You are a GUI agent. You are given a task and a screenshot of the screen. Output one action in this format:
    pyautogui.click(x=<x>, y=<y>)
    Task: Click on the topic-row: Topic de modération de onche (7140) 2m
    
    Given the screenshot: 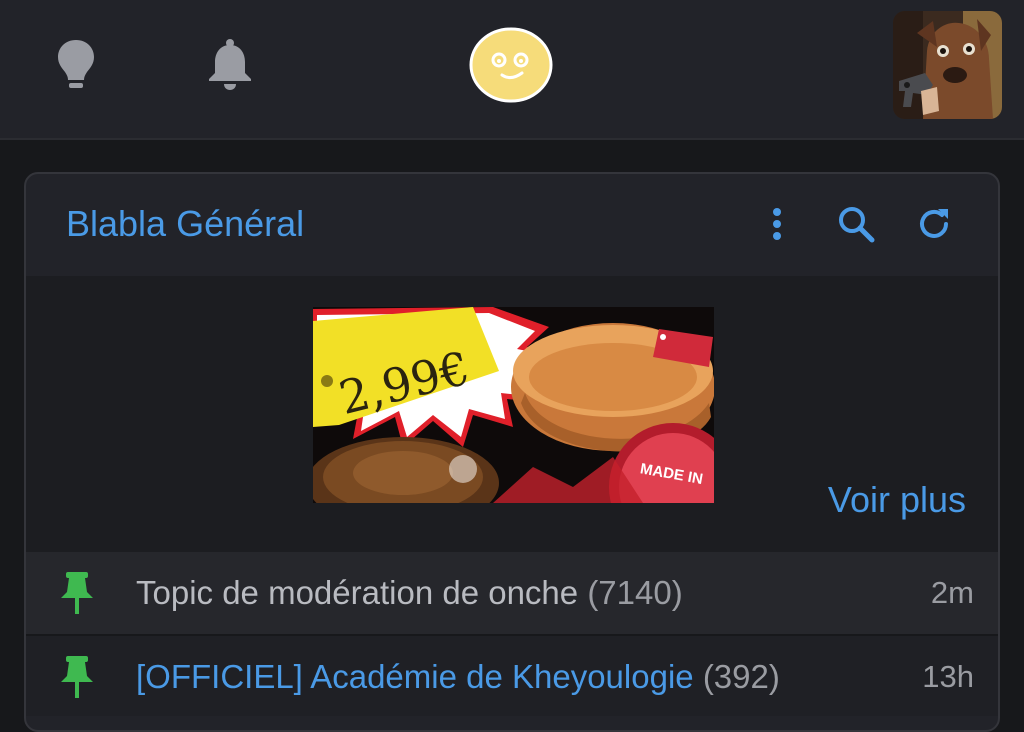 What is the action you would take?
    pyautogui.click(x=512, y=593)
    